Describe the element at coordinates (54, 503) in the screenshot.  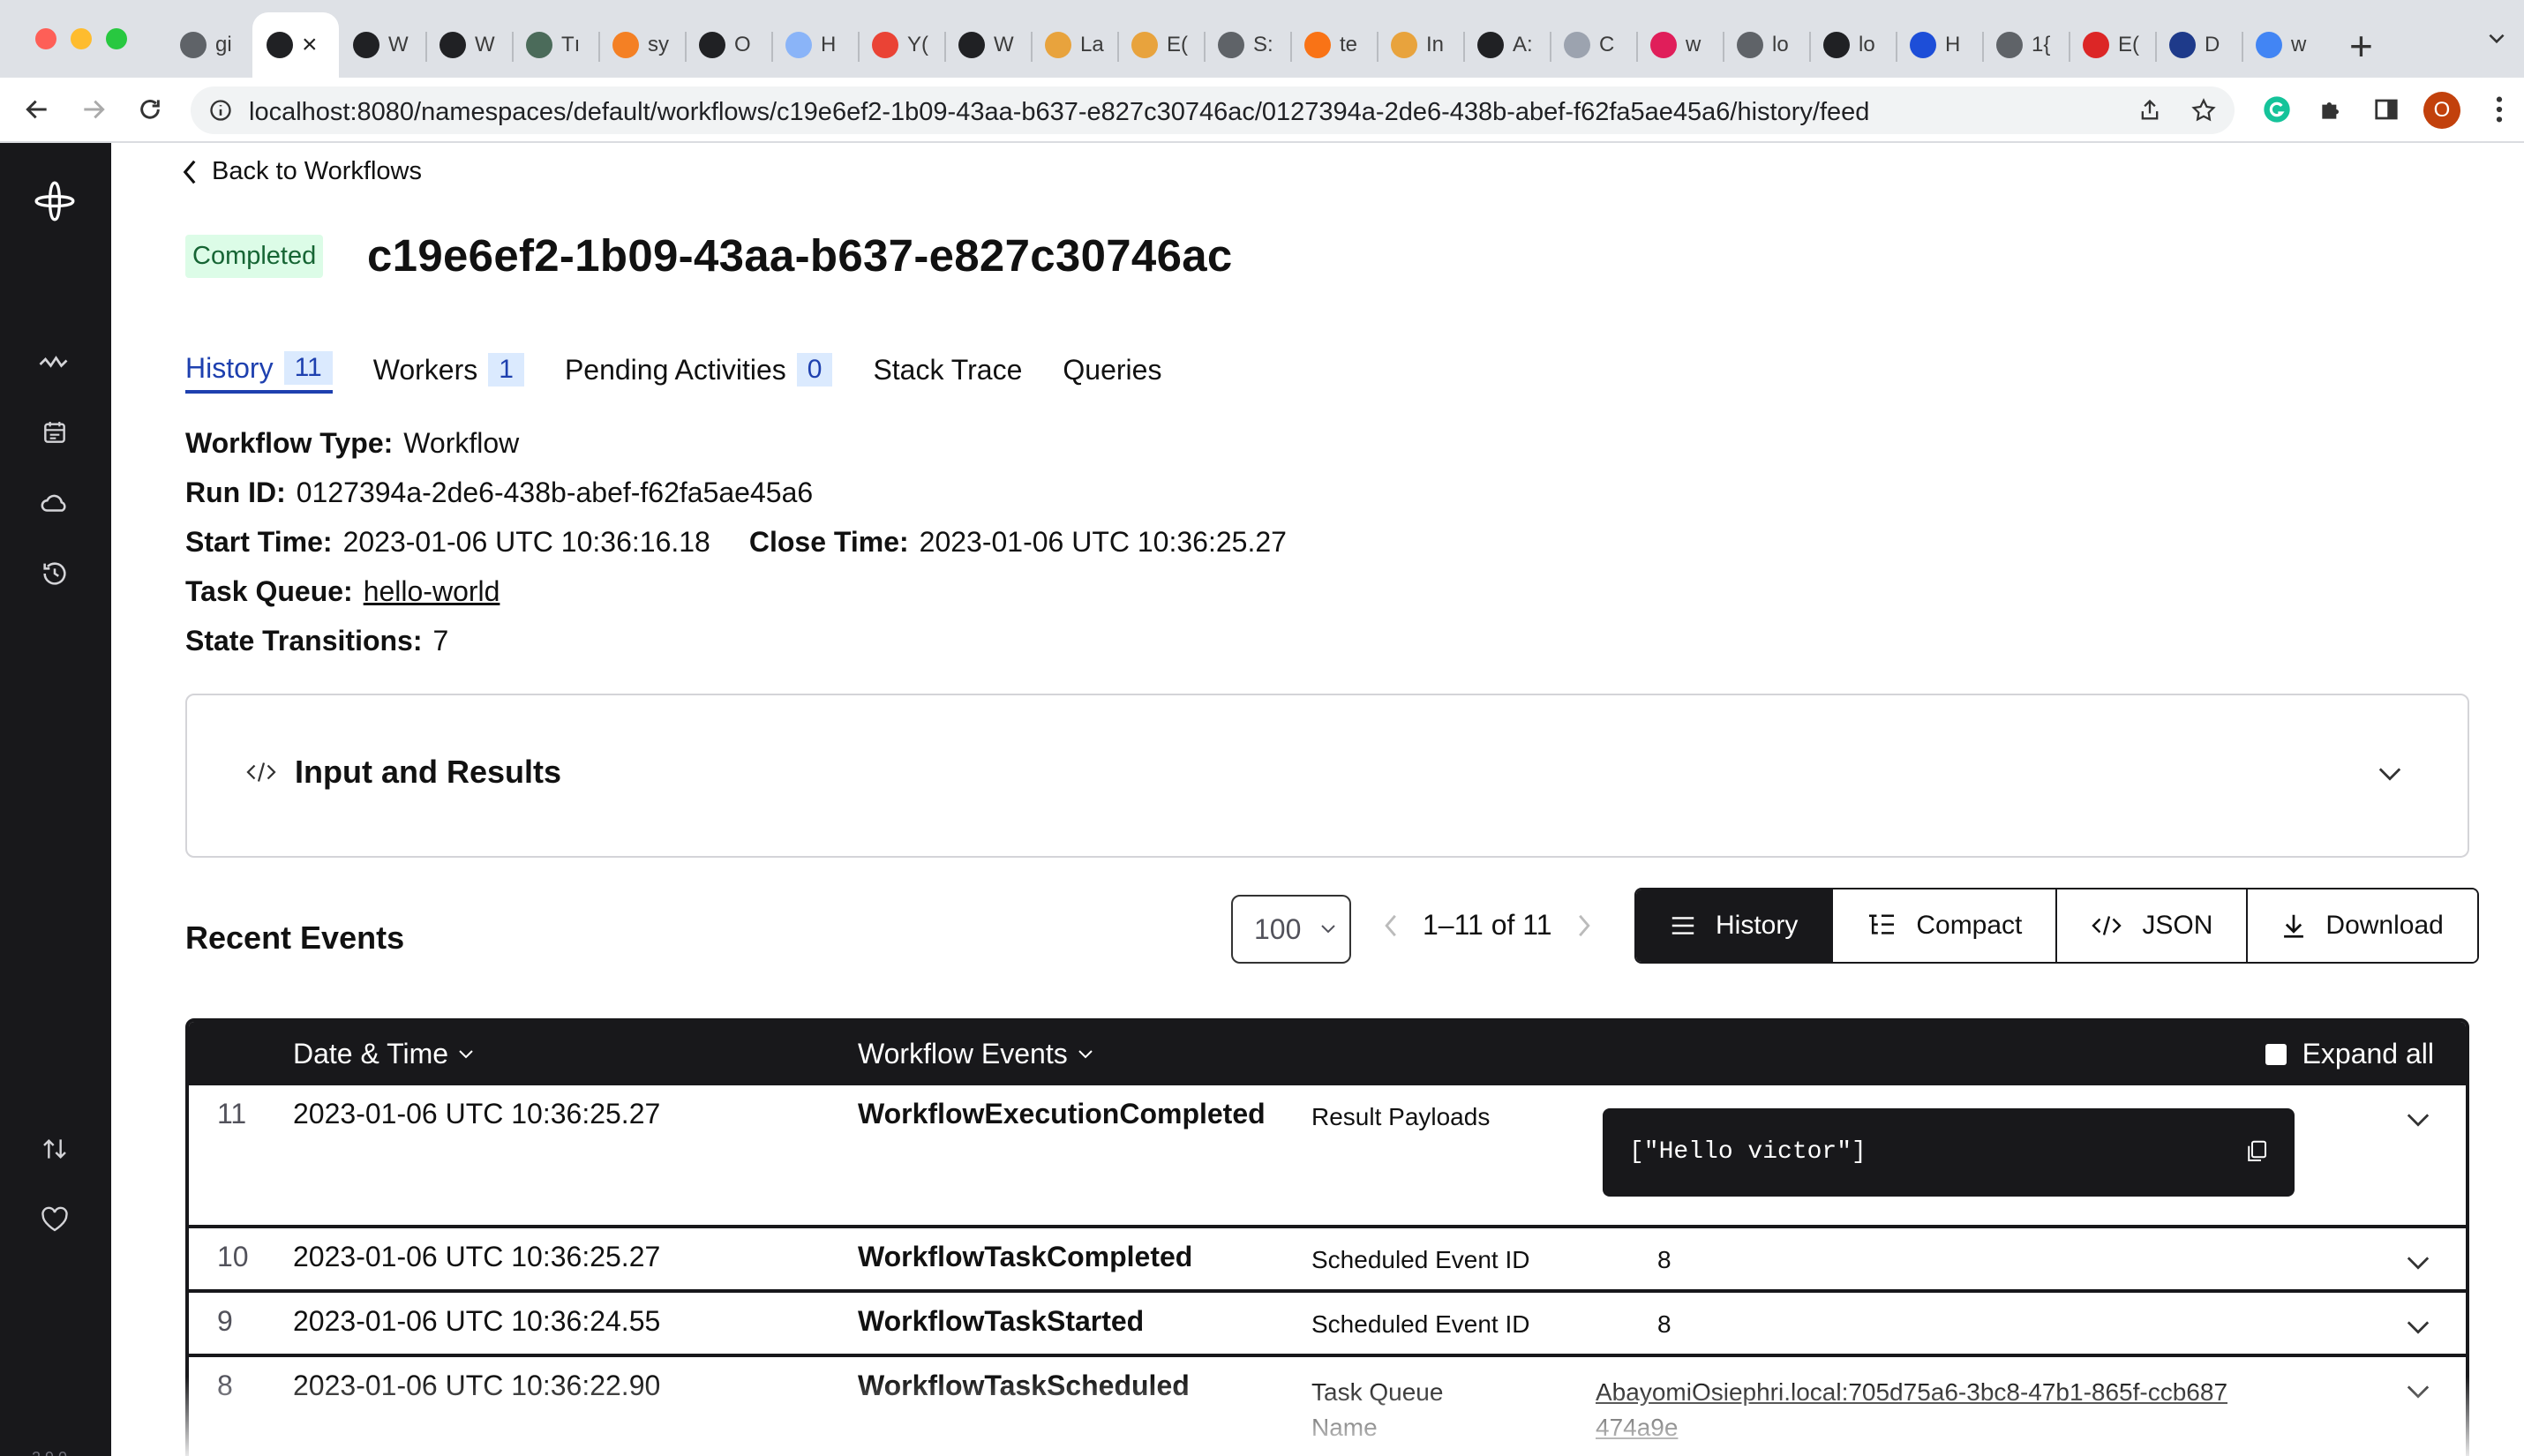
I see `namespaces-cloud-icon` at that location.